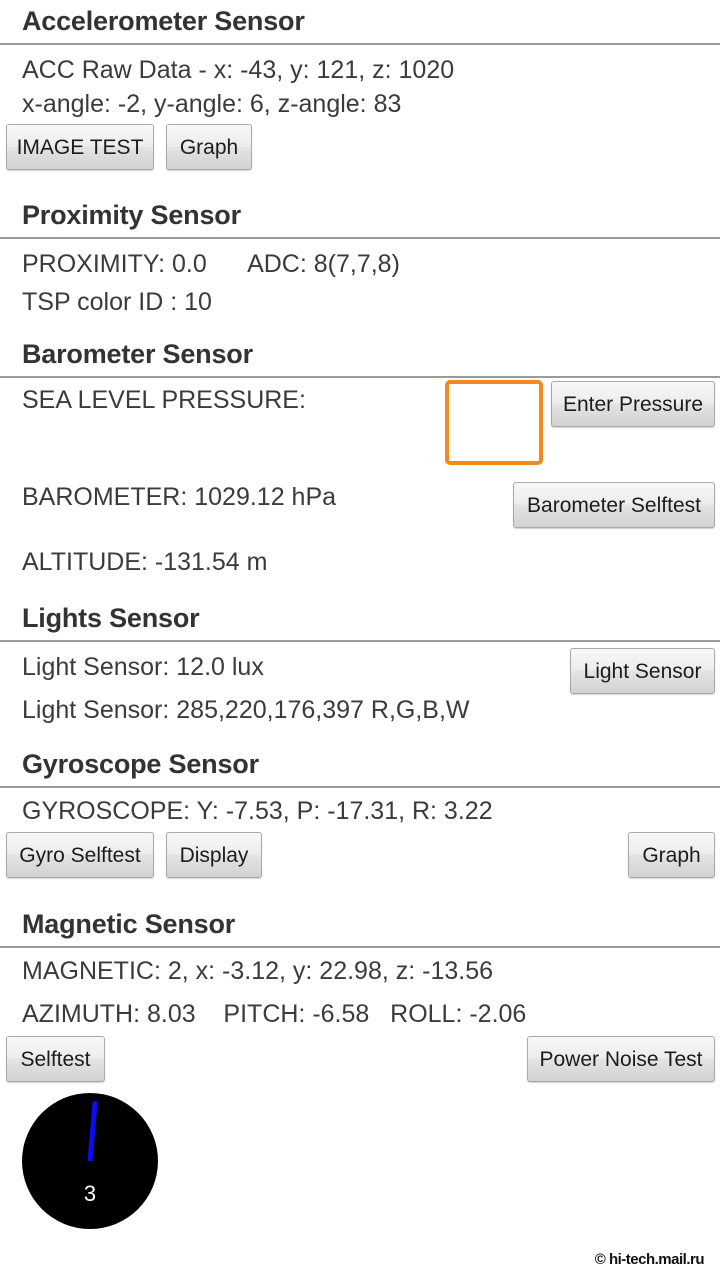 The width and height of the screenshot is (720, 1280). What do you see at coordinates (209, 147) in the screenshot?
I see `accelerometer-graph-button: Graph` at bounding box center [209, 147].